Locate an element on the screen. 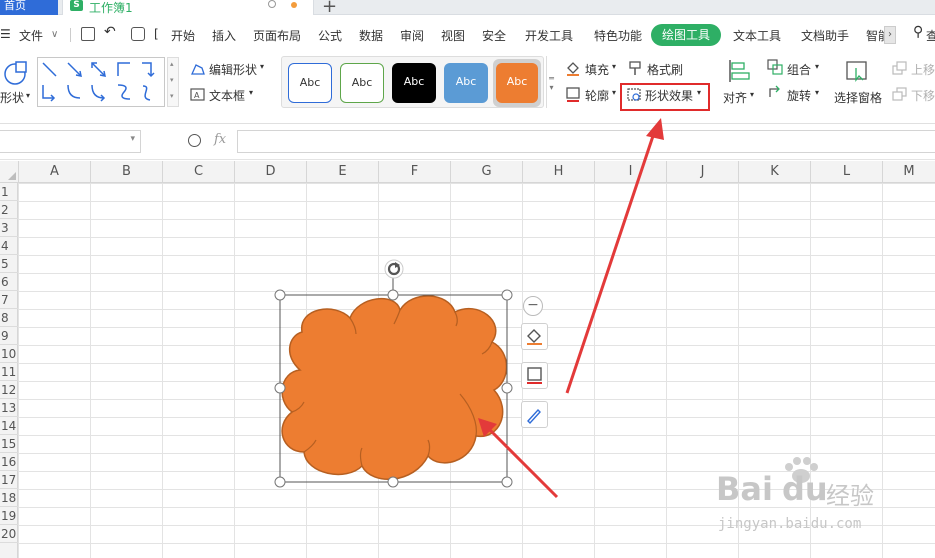  collapse-icon: − is located at coordinates (533, 306).